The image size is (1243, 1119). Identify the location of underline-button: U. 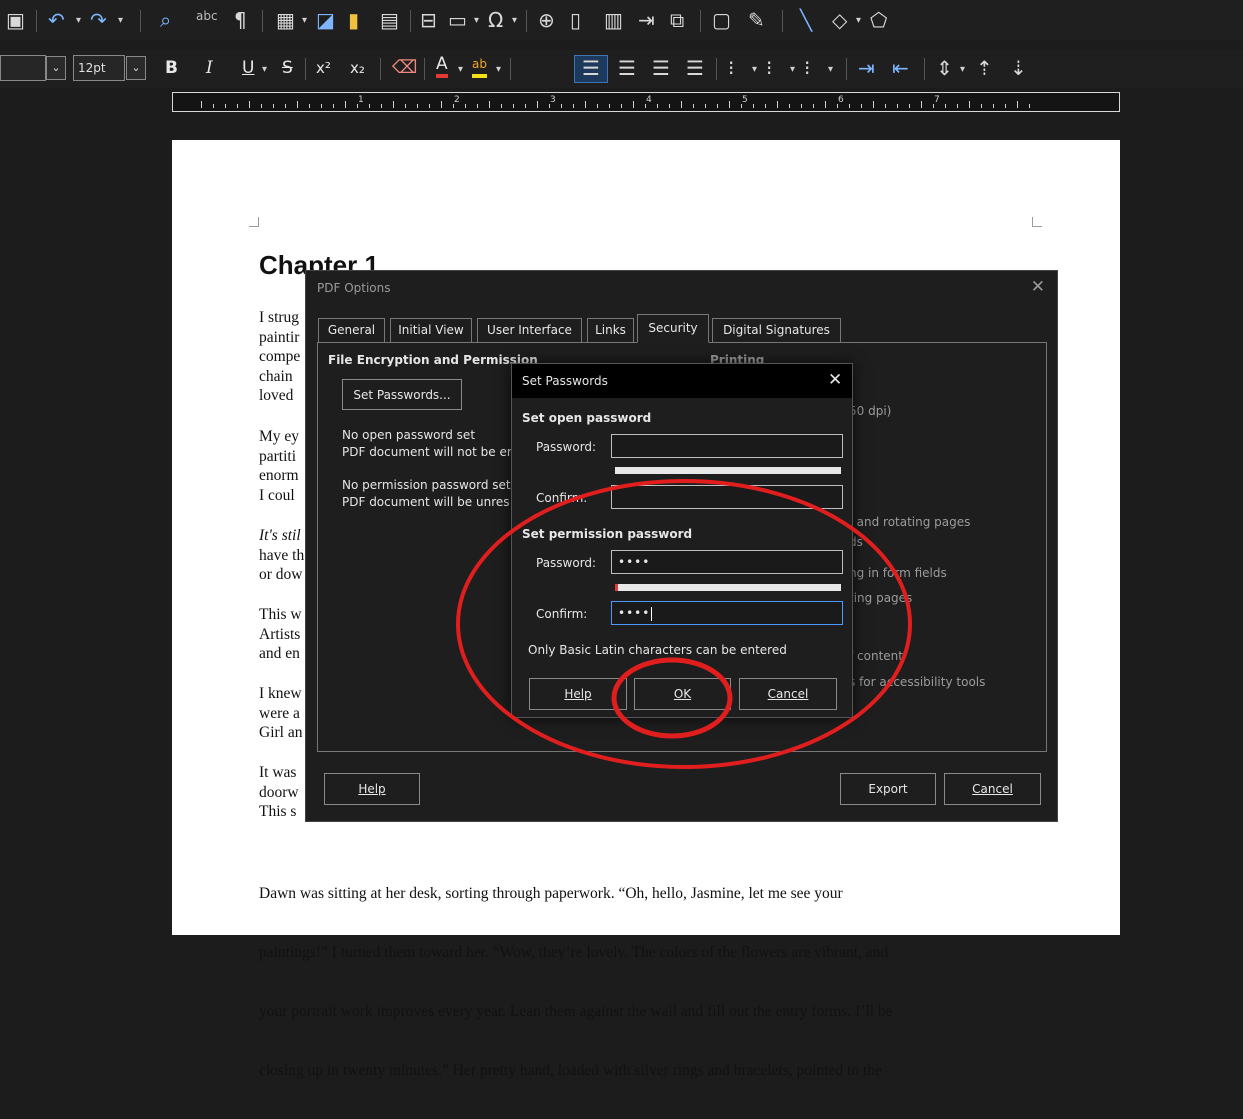
(248, 68).